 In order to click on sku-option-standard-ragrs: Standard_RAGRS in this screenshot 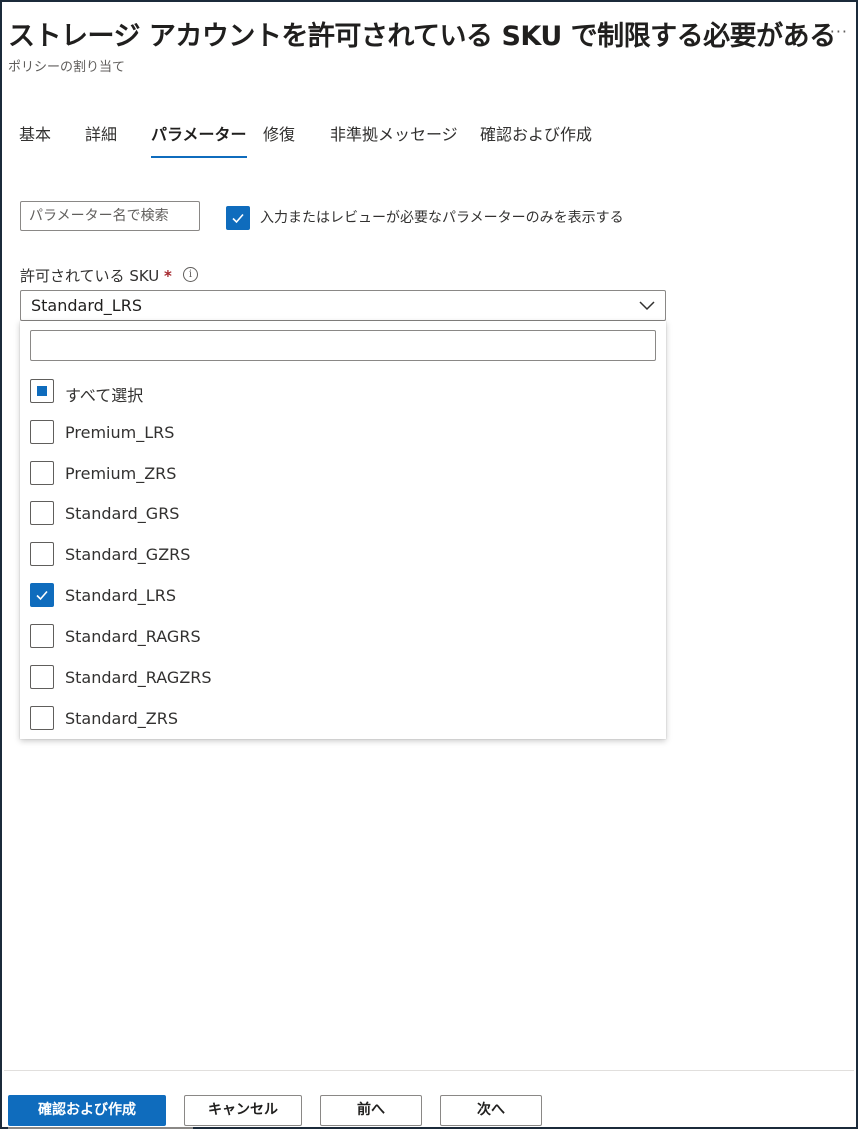, I will do `click(340, 637)`.